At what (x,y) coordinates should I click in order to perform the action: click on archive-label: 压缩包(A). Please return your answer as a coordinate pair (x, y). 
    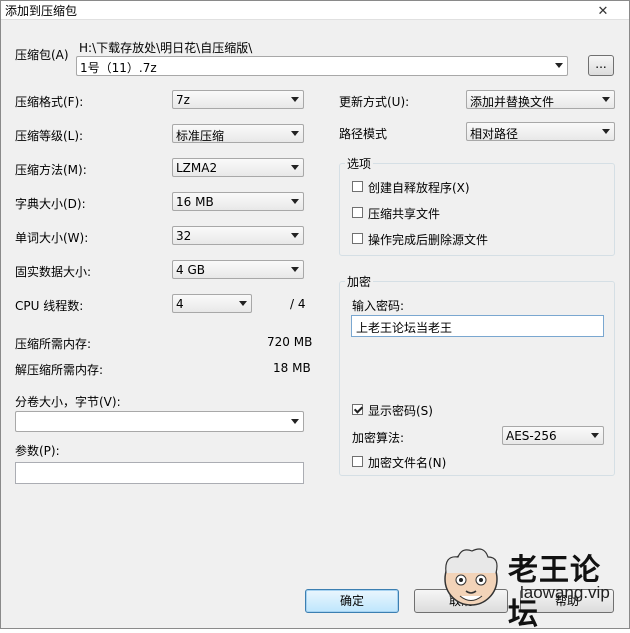
    Looking at the image, I should click on (42, 55).